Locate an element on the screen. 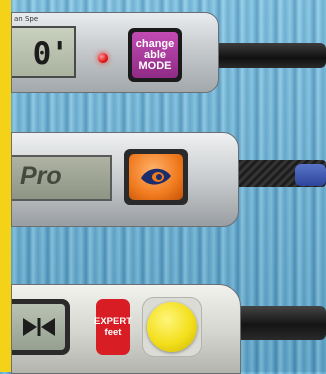 Image resolution: width=326 pixels, height=374 pixels. lcd-display: 0' is located at coordinates (44, 52).